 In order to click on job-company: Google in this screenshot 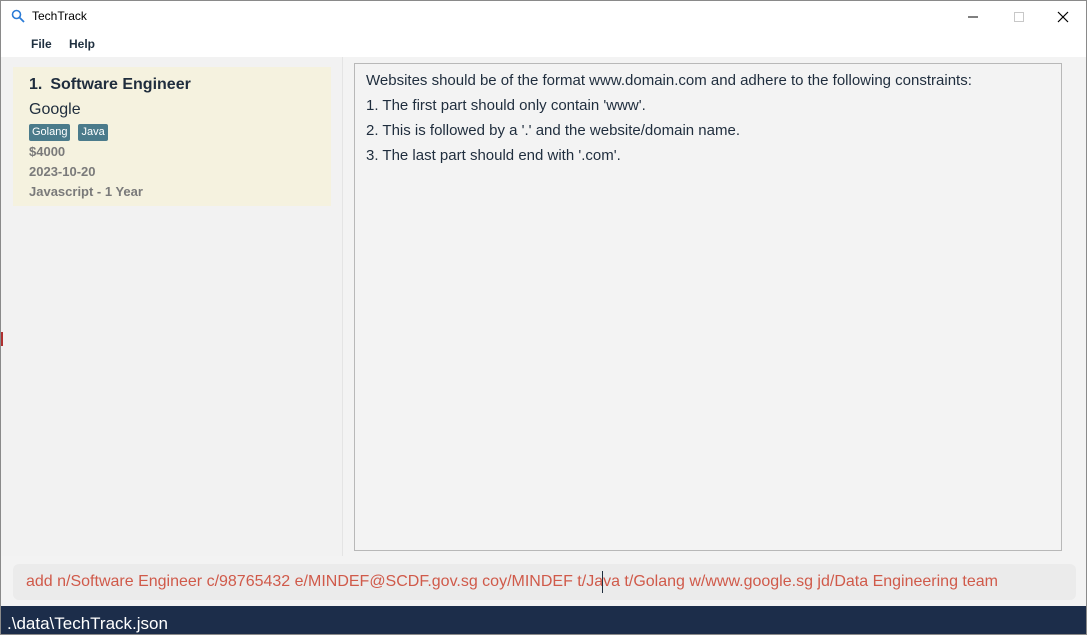, I will do `click(55, 109)`.